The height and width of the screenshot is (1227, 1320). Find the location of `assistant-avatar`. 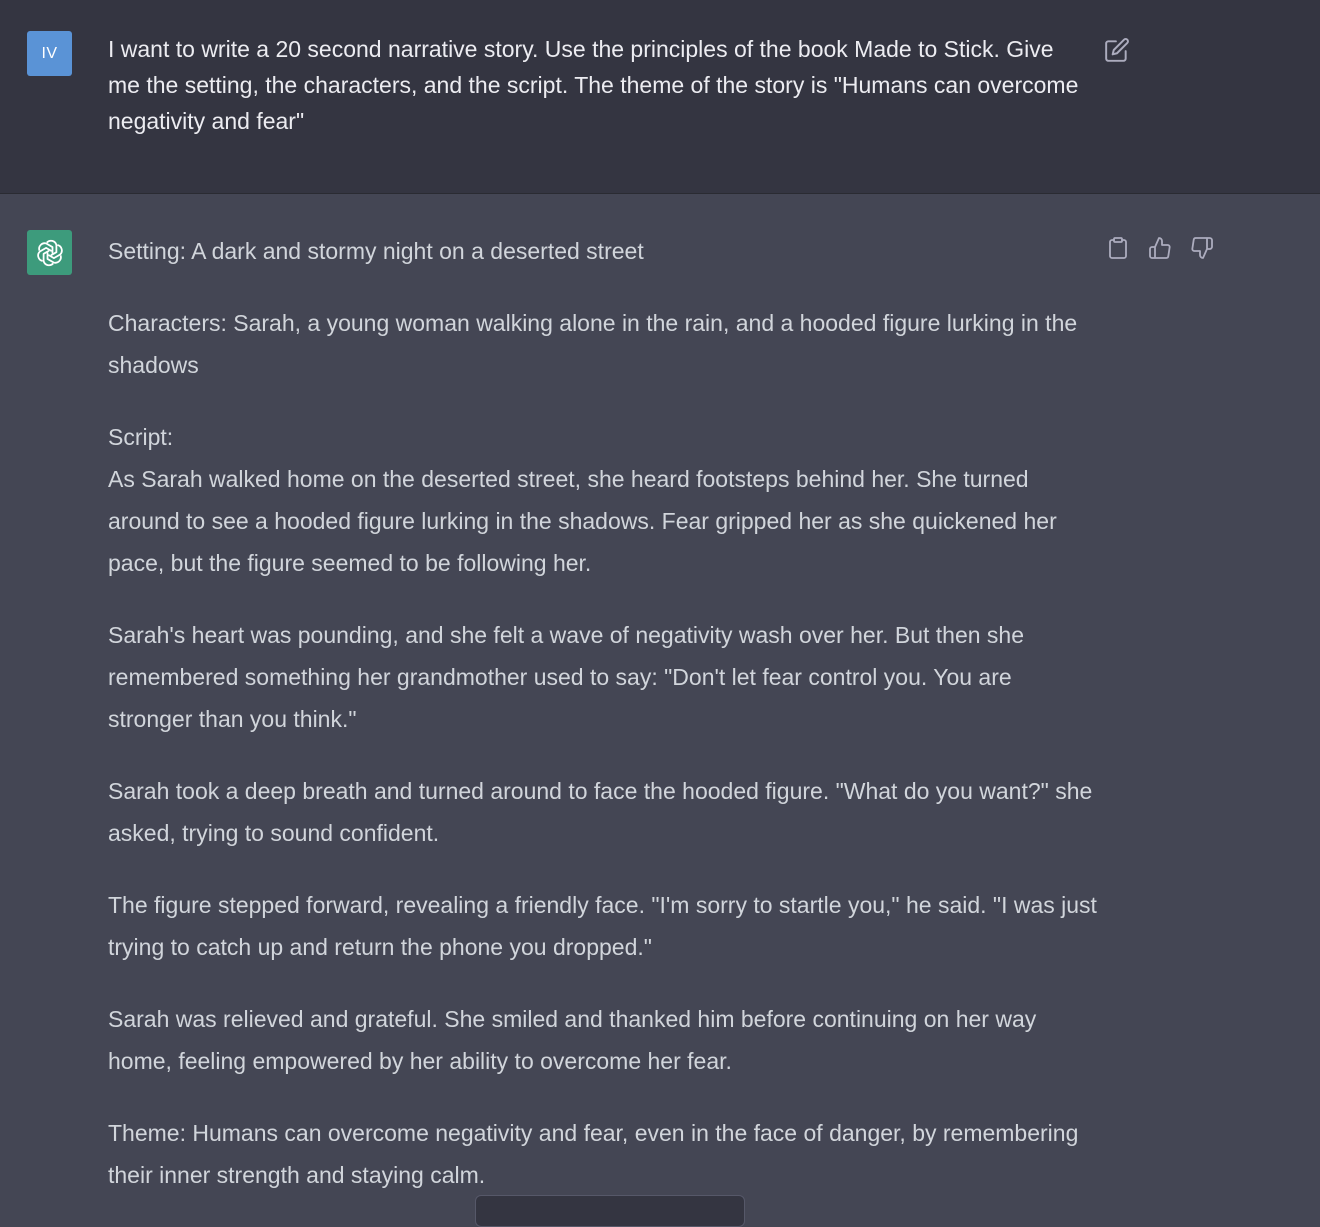

assistant-avatar is located at coordinates (49, 252).